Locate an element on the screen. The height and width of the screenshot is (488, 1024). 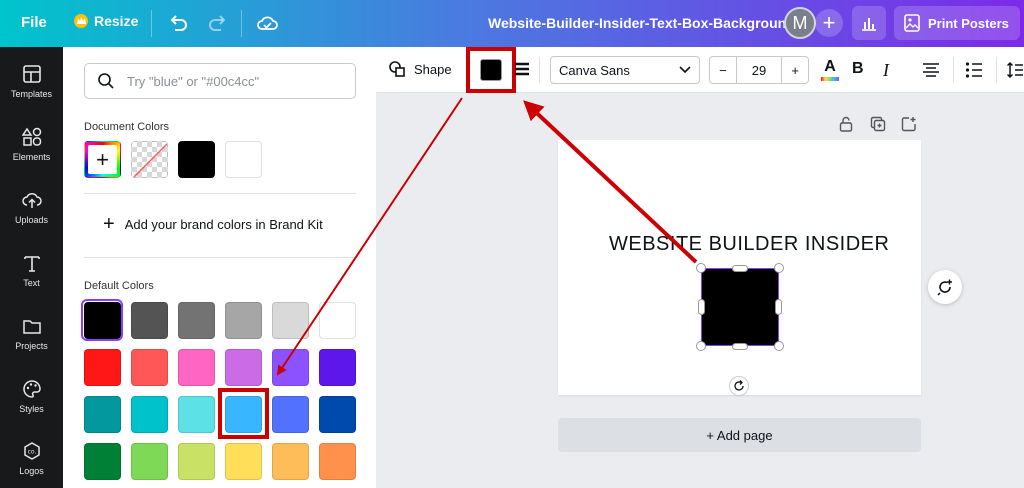
text-color-button: A is located at coordinates (830, 70).